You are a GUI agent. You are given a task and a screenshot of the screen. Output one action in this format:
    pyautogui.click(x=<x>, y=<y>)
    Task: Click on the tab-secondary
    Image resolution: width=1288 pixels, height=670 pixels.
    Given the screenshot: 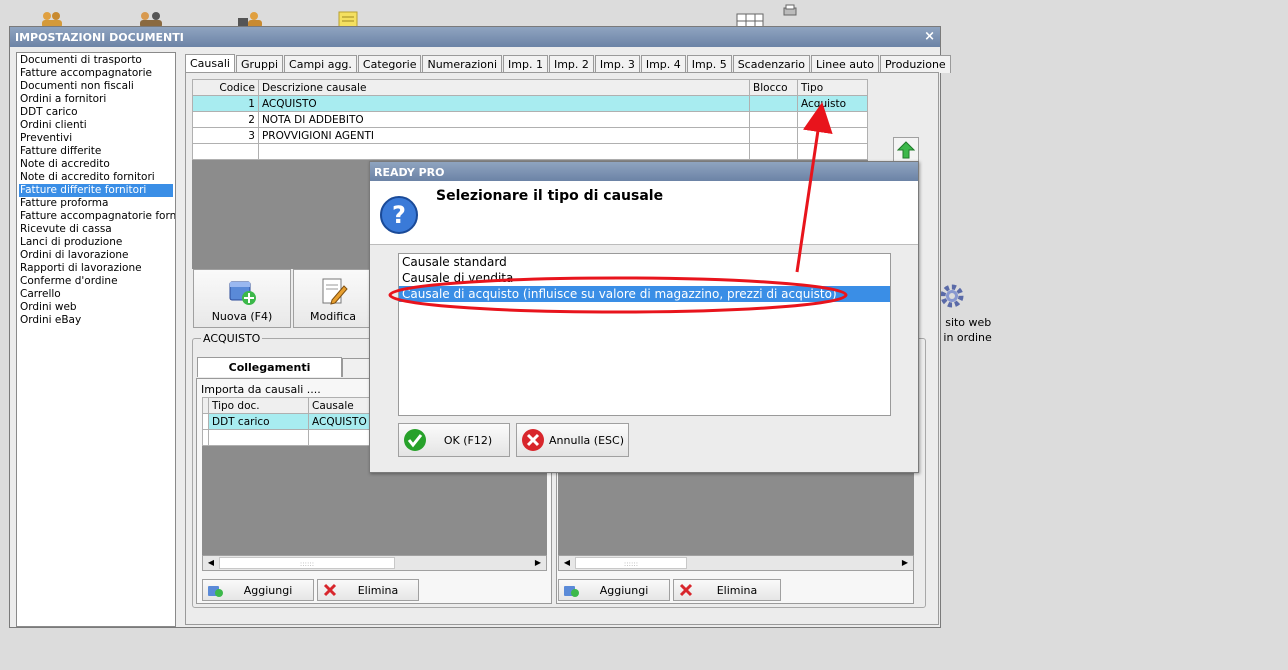 What is the action you would take?
    pyautogui.click(x=357, y=367)
    